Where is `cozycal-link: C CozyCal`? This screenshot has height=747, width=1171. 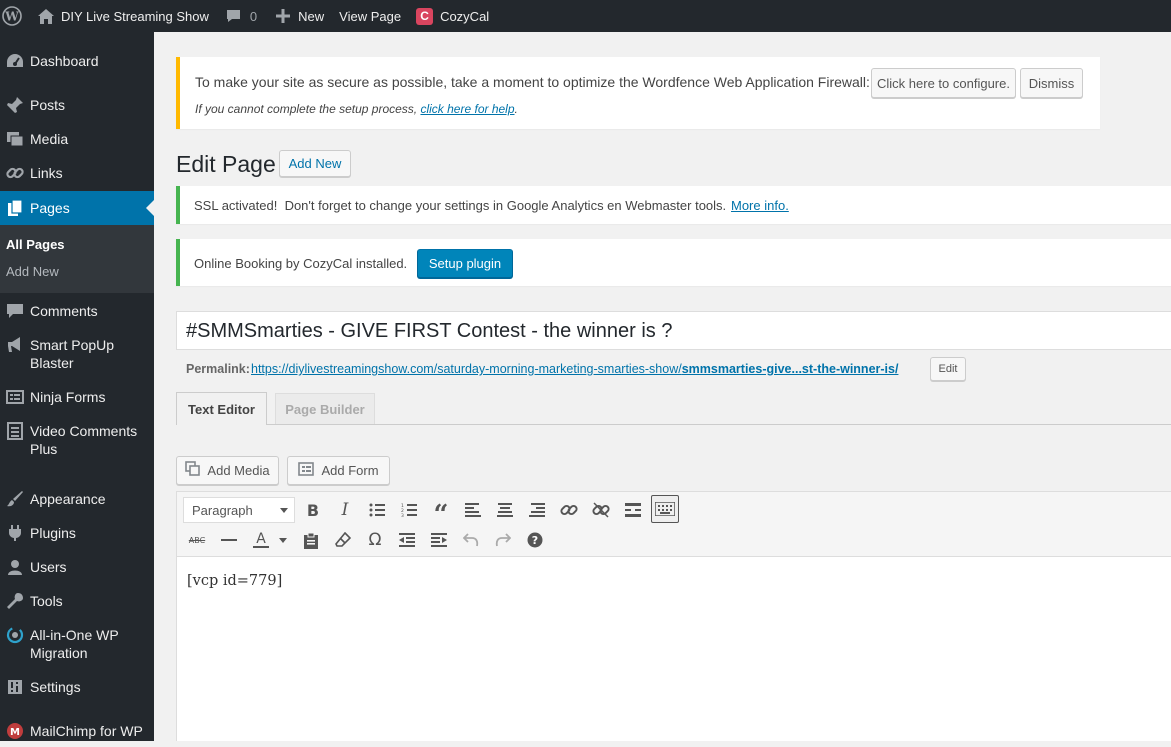 cozycal-link: C CozyCal is located at coordinates (452, 16).